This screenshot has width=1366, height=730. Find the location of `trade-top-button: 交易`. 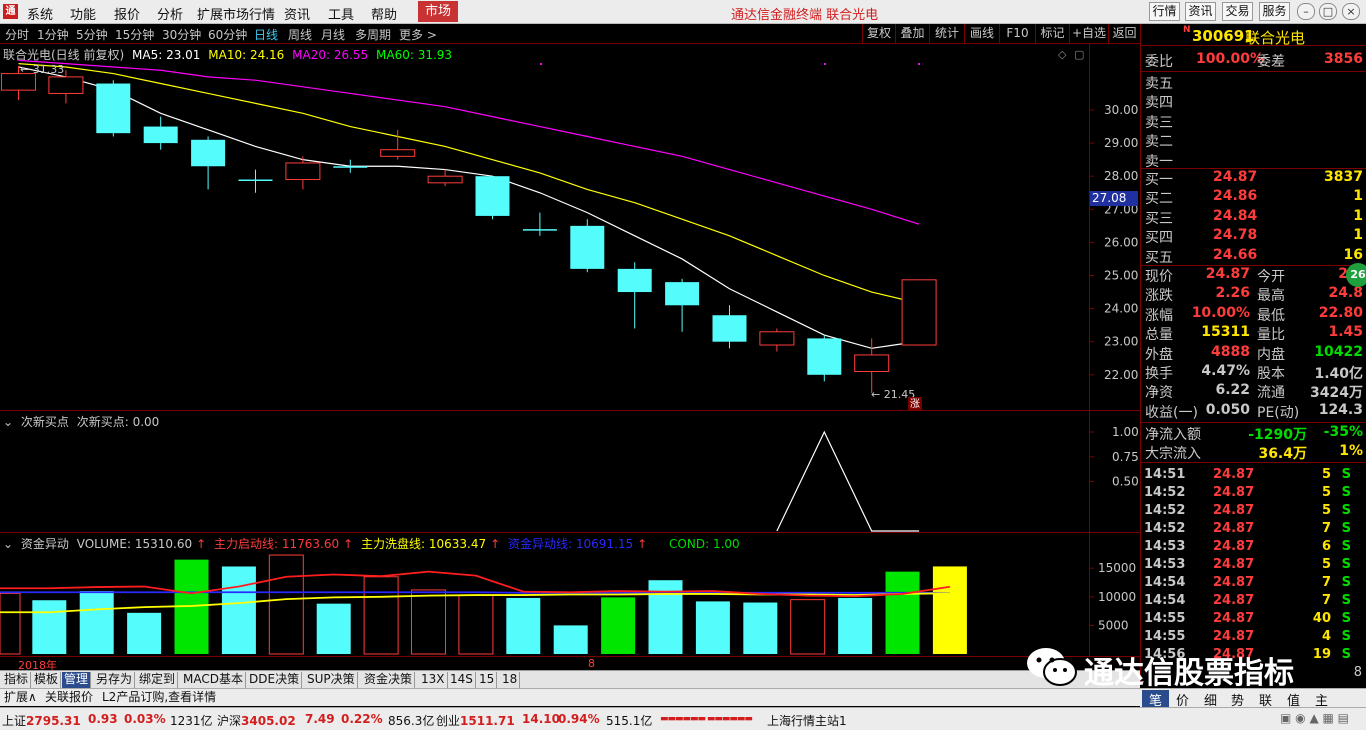

trade-top-button: 交易 is located at coordinates (1237, 11).